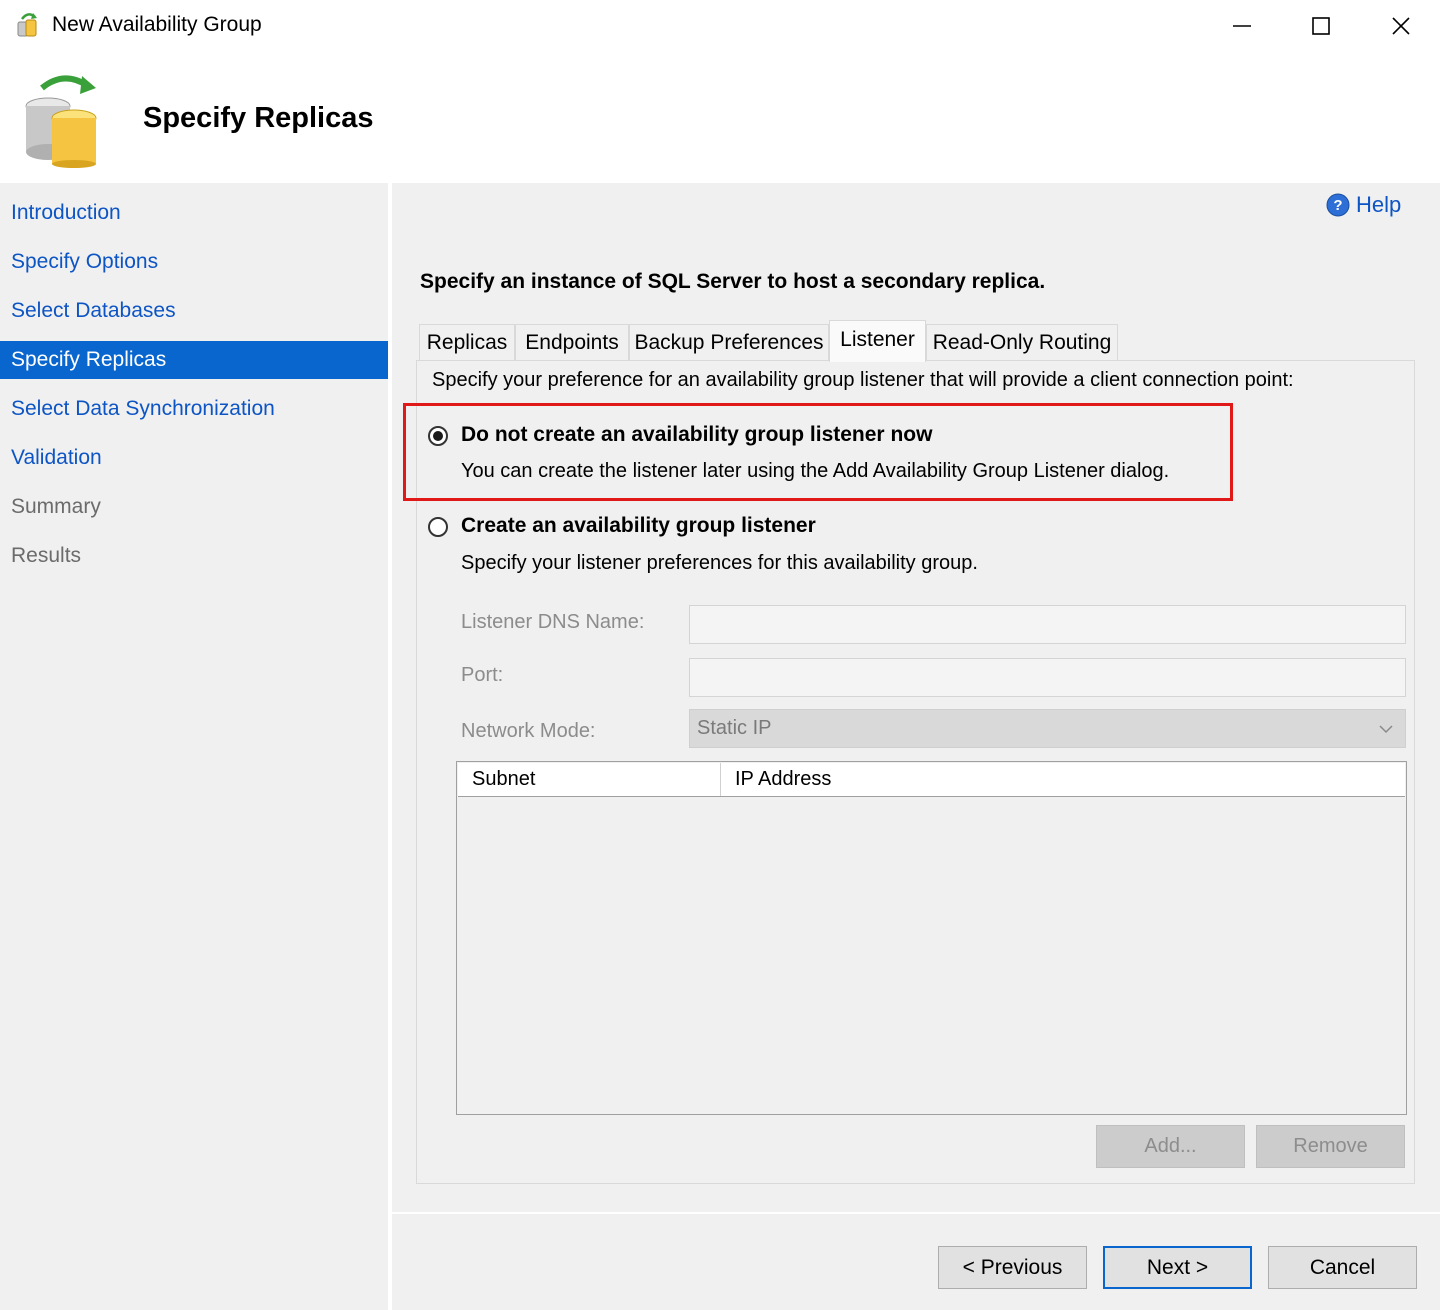 The height and width of the screenshot is (1310, 1440). I want to click on network-mode-value: Static IP, so click(734, 728).